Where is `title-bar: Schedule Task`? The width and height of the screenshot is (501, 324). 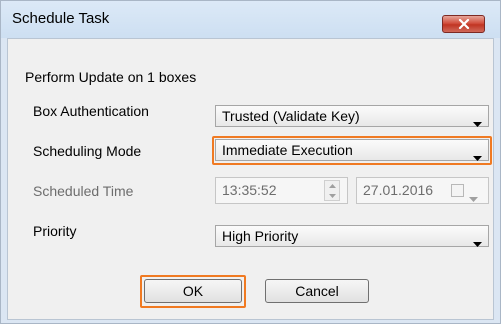 title-bar: Schedule Task is located at coordinates (250, 19).